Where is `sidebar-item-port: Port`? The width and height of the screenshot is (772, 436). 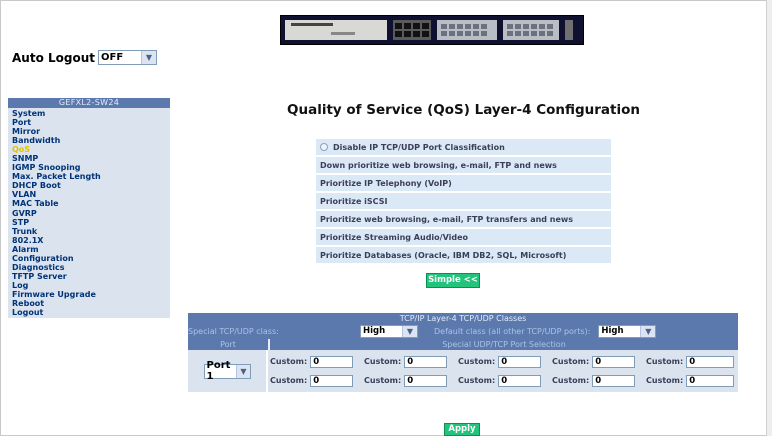 sidebar-item-port: Port is located at coordinates (89, 122).